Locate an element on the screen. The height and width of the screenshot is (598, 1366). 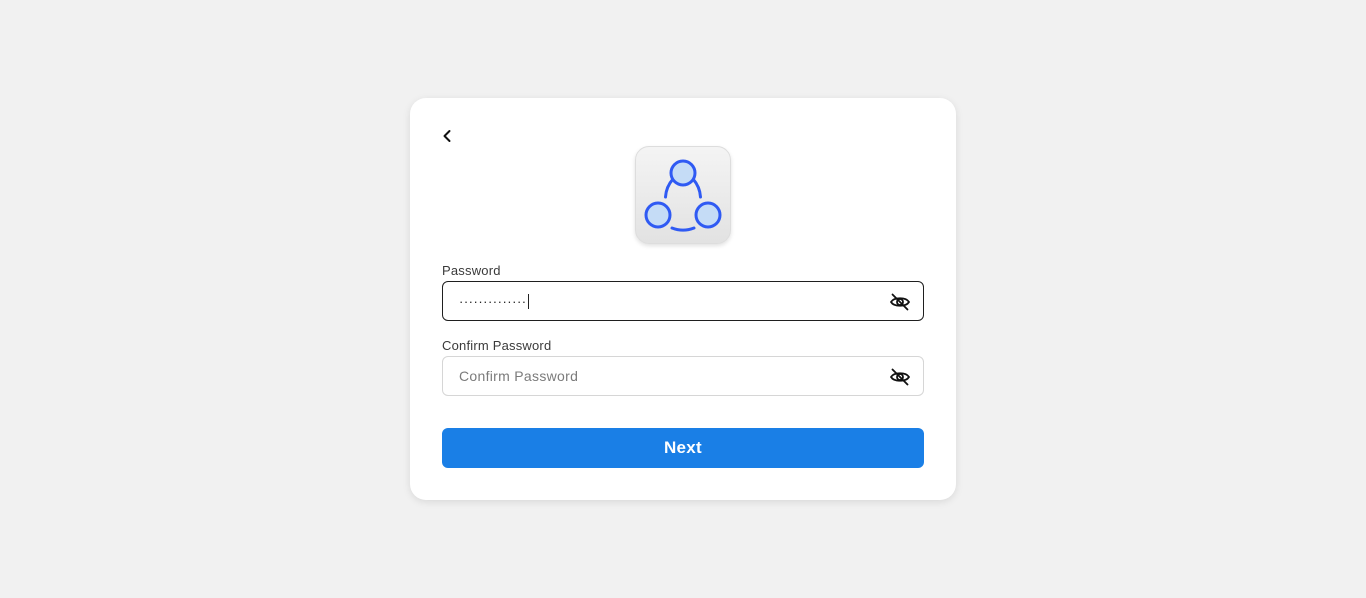
three-circles-network-icon is located at coordinates (683, 195).